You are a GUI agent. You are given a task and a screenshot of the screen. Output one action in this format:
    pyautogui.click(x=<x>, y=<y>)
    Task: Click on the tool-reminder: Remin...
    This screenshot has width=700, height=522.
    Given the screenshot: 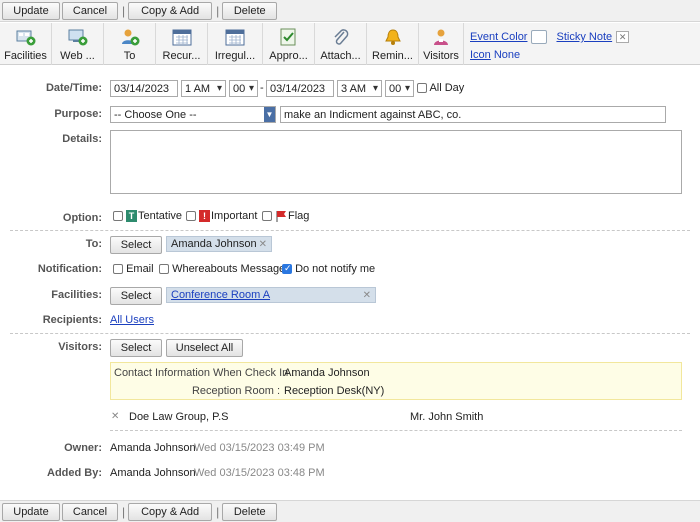 What is the action you would take?
    pyautogui.click(x=393, y=44)
    